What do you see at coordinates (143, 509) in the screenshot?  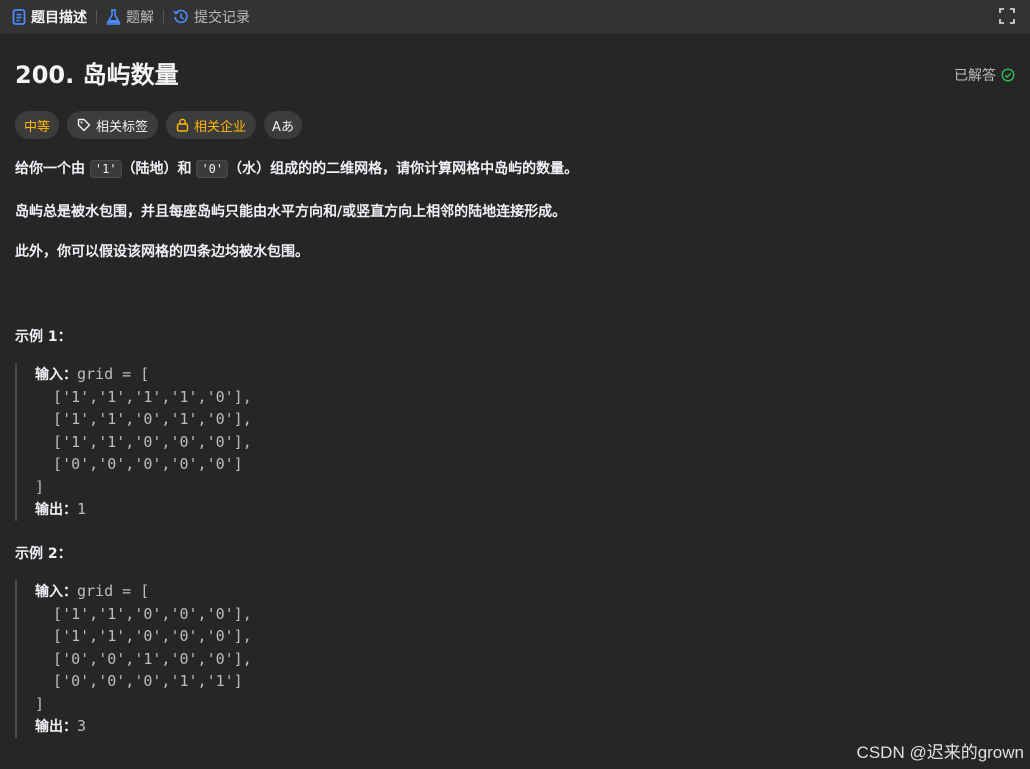 I see `example-output-line: 输出：1` at bounding box center [143, 509].